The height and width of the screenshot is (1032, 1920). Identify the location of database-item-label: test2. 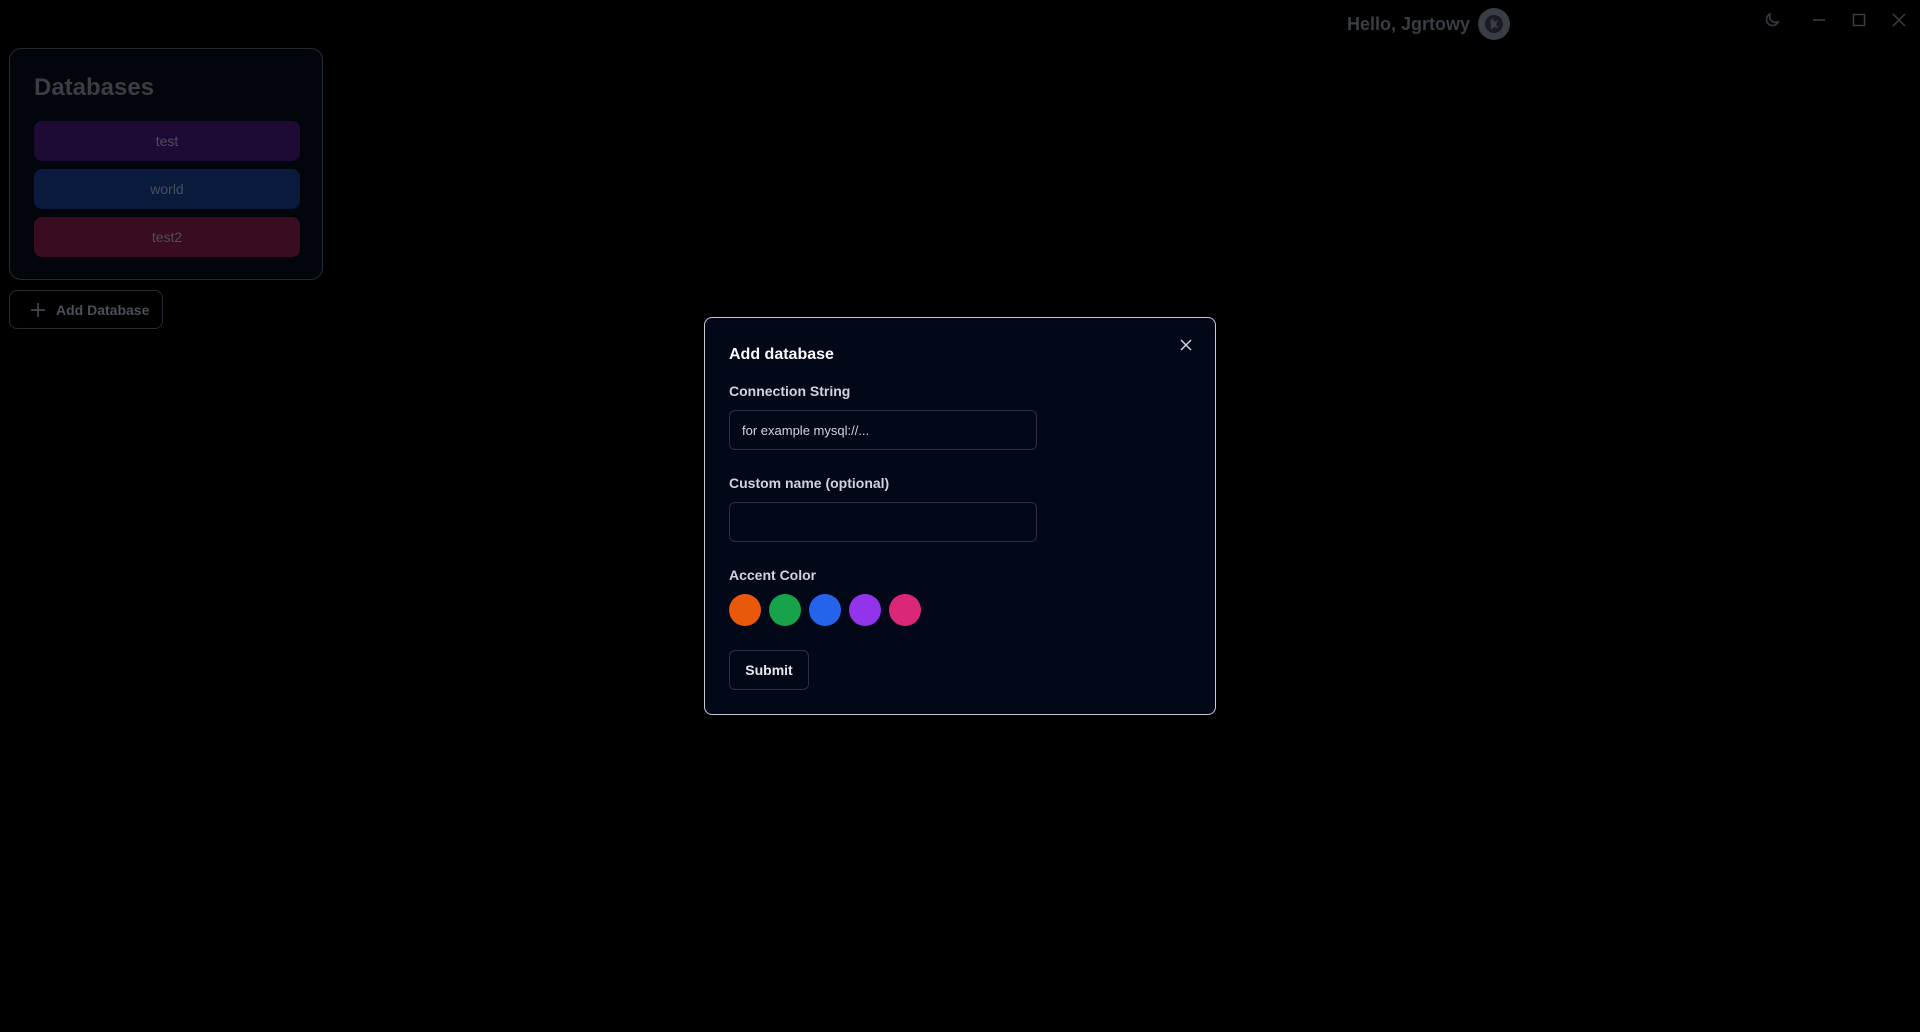
(167, 237).